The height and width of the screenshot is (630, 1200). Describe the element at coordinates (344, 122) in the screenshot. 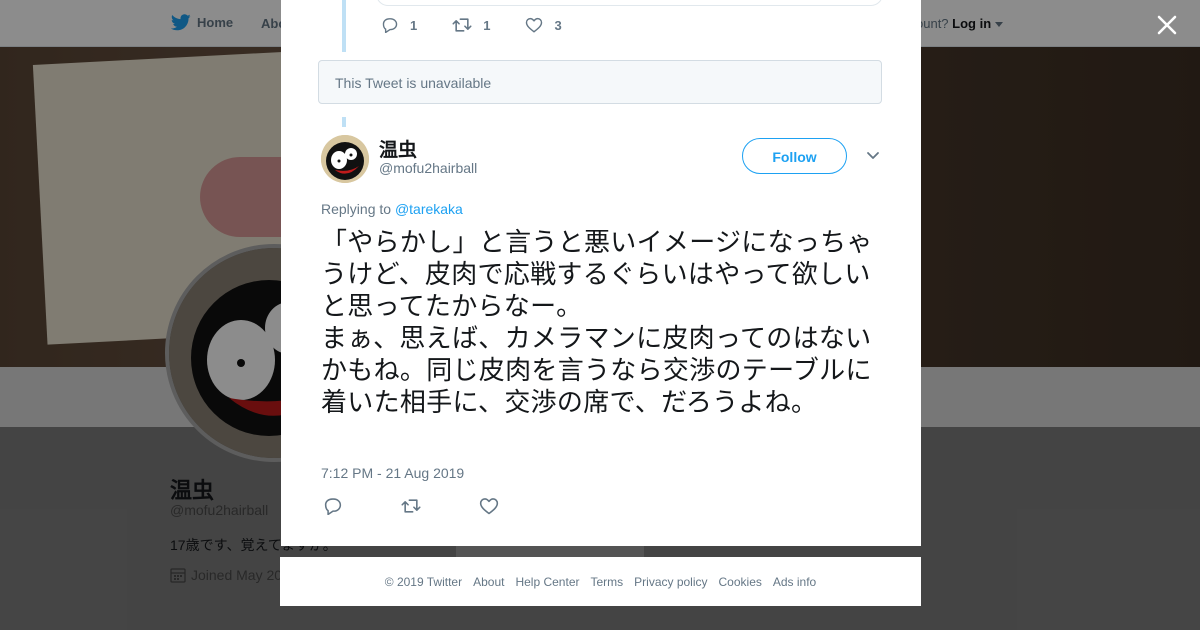

I see `thread-line-stub` at that location.